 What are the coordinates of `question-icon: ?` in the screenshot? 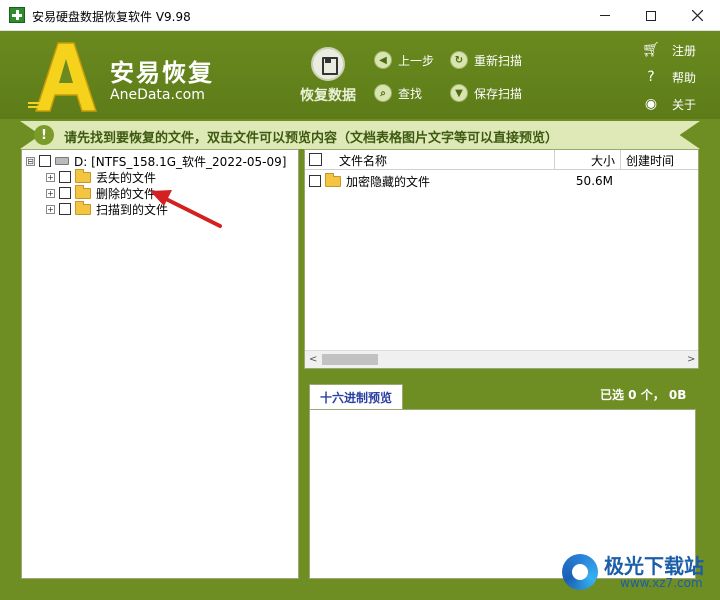 It's located at (651, 77).